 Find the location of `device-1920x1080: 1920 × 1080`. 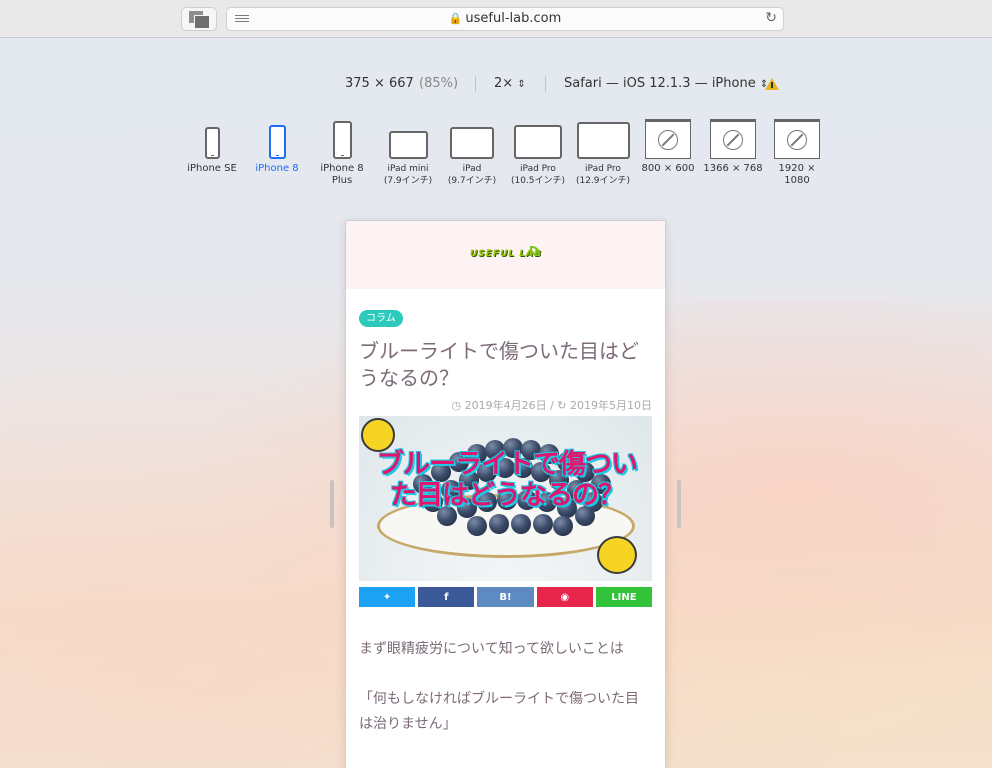

device-1920x1080: 1920 × 1080 is located at coordinates (797, 152).